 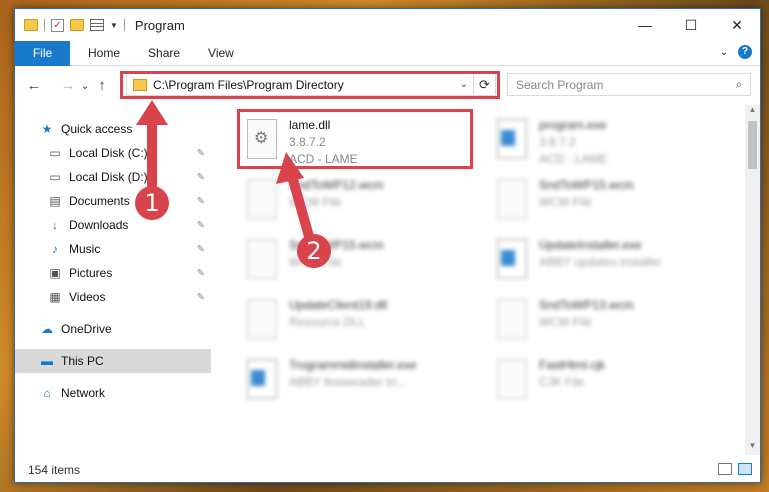 I want to click on annotation-arrows, so click(x=225, y=172).